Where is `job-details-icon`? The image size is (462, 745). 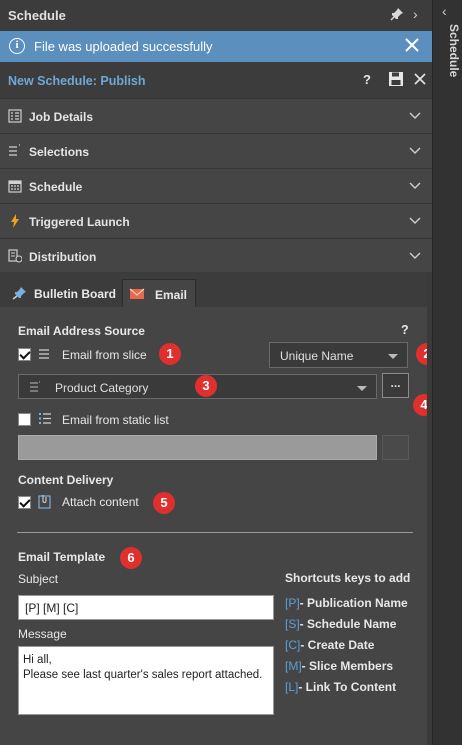 job-details-icon is located at coordinates (15, 116).